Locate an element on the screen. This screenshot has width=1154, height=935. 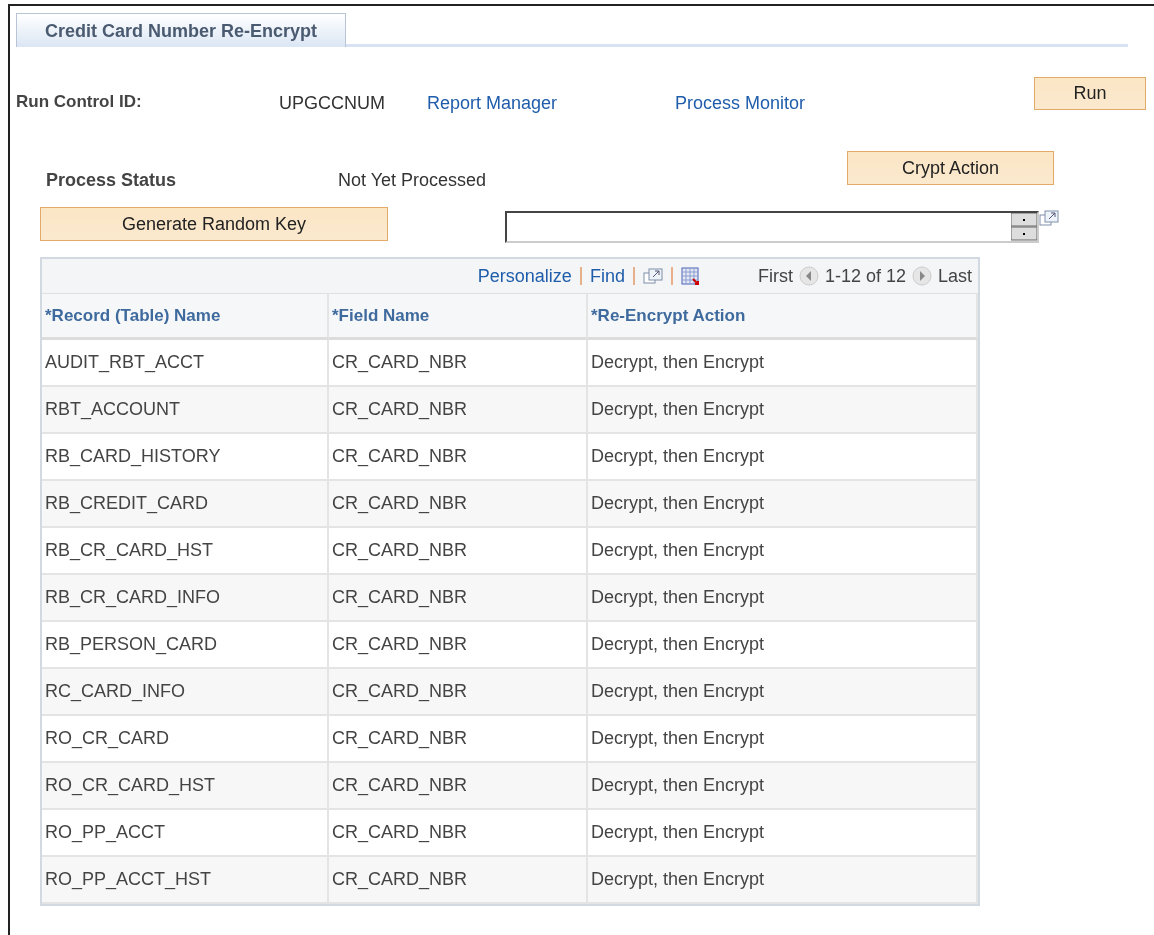
table-cell: RB_CARD_HISTORY is located at coordinates (185, 457).